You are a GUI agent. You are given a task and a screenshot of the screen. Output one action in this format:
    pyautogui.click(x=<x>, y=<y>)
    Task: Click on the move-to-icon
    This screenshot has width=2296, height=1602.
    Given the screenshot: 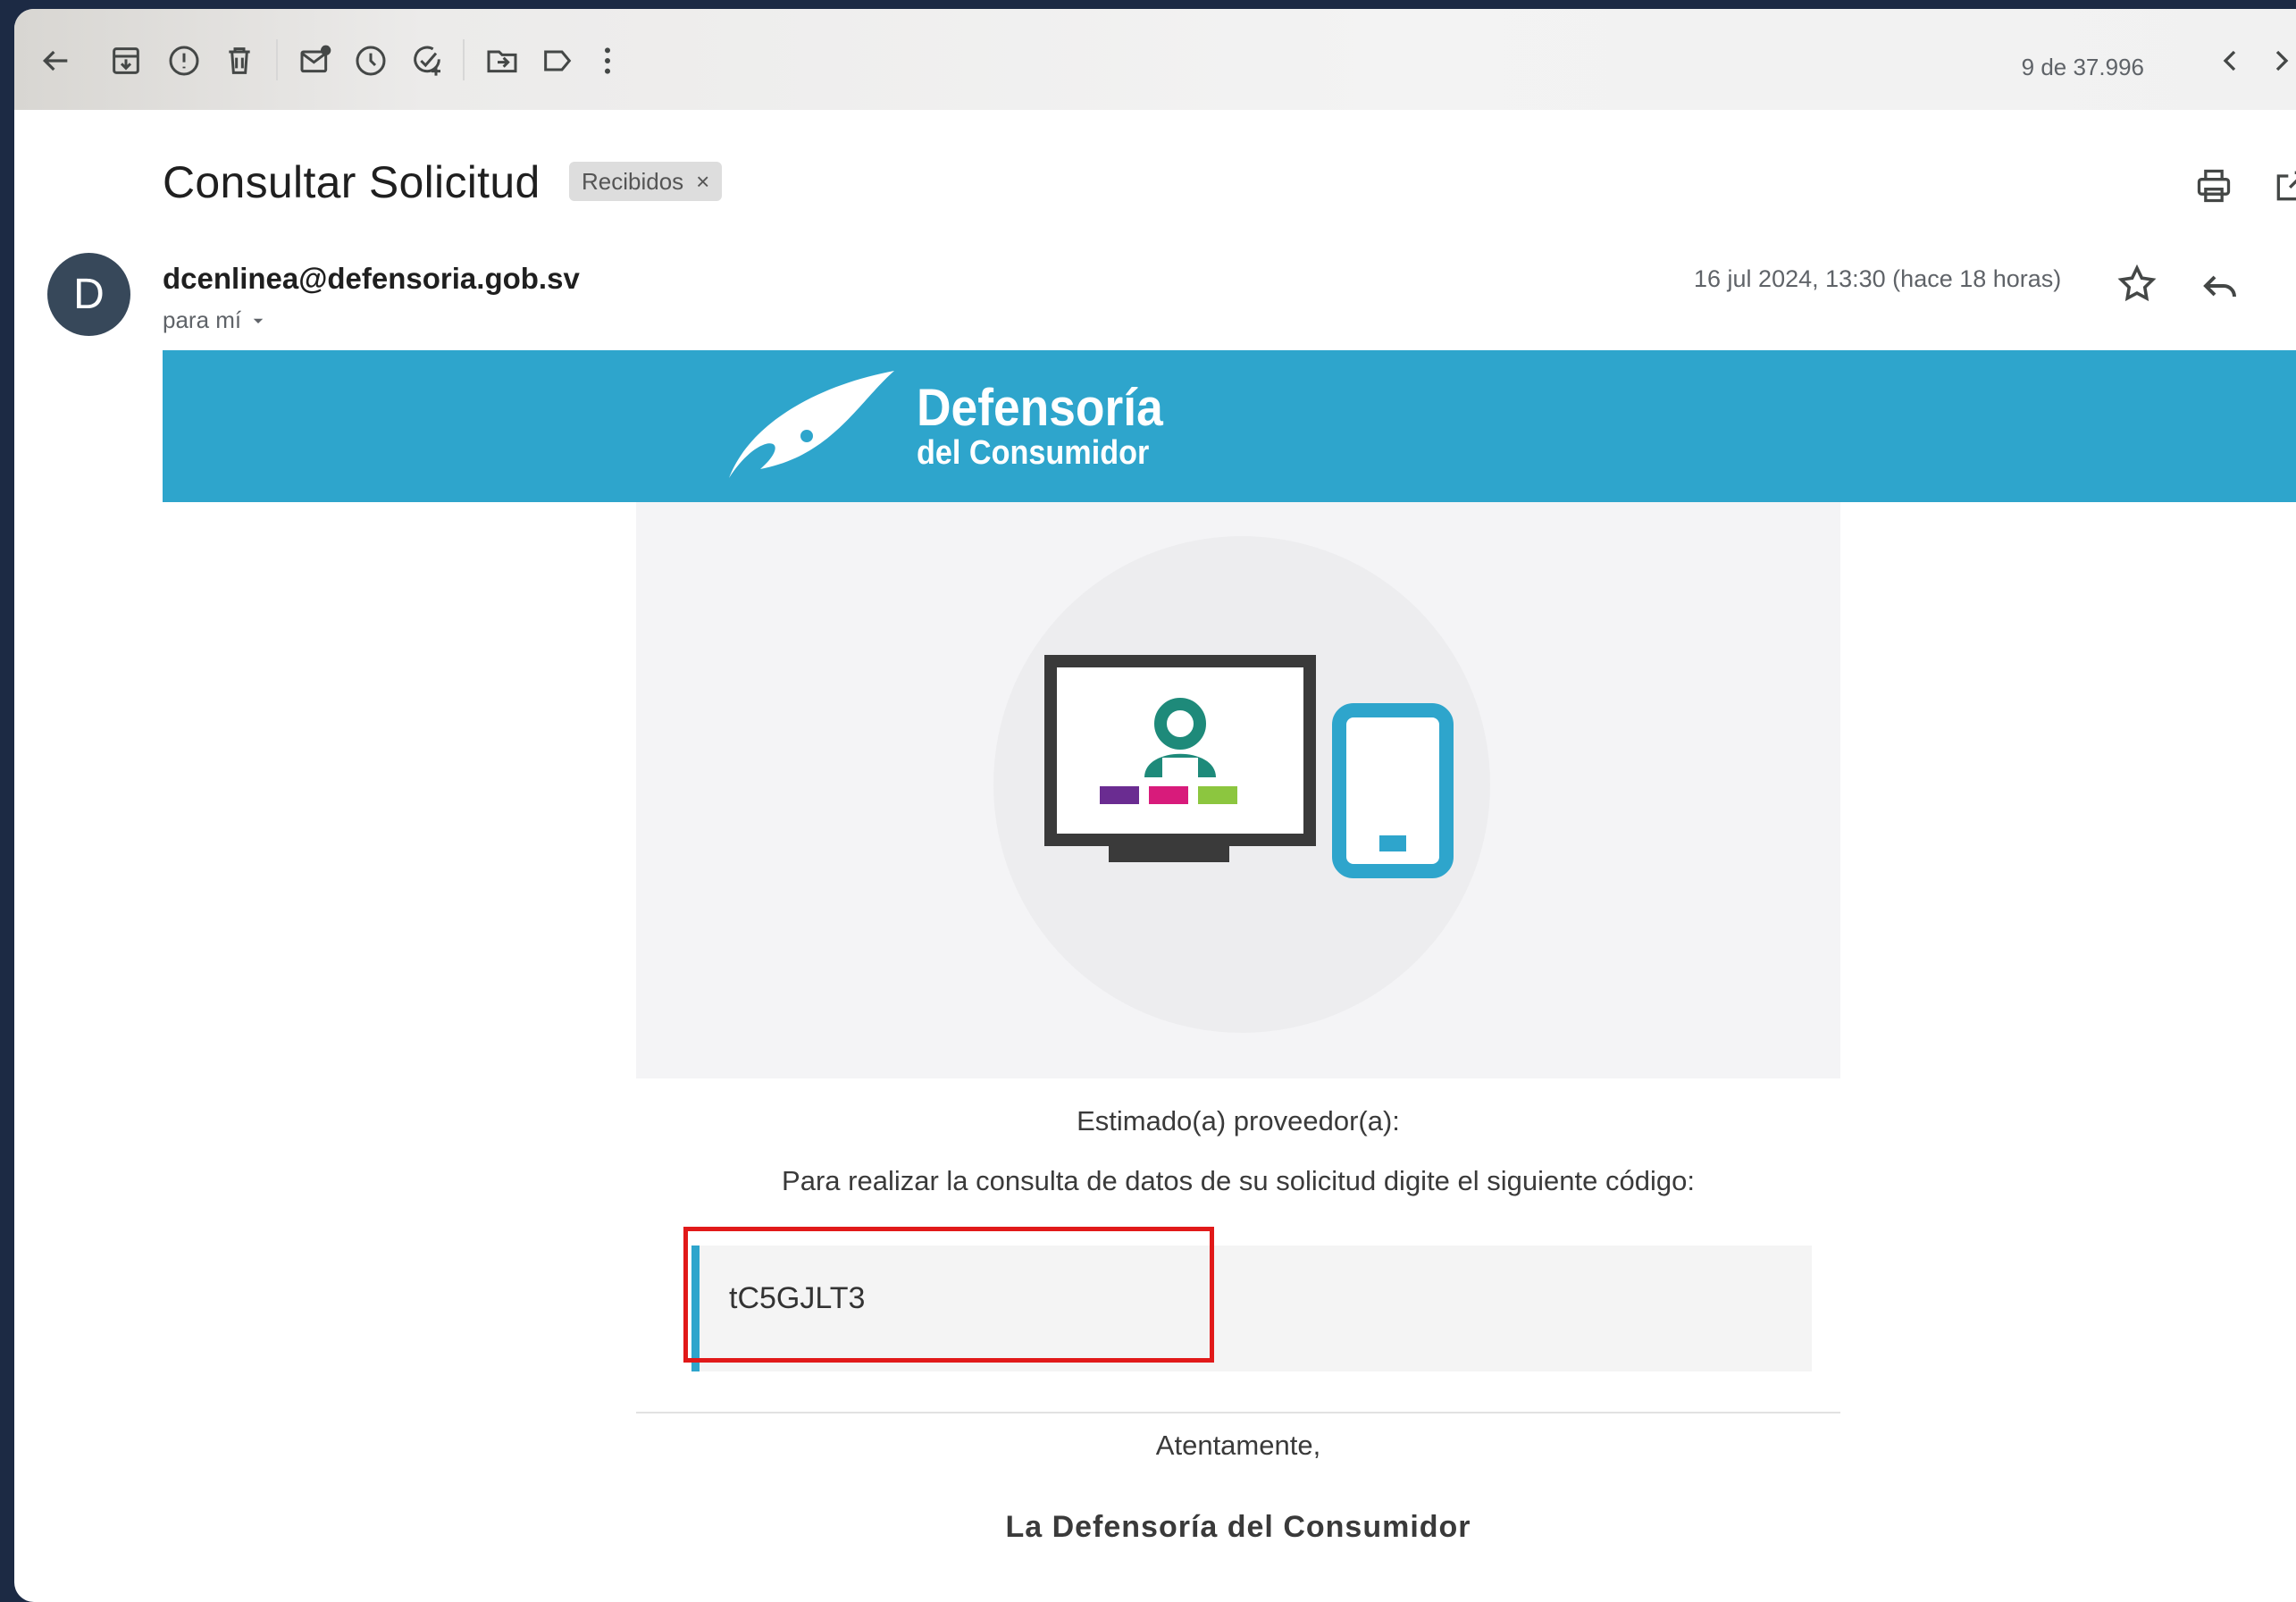 What is the action you would take?
    pyautogui.click(x=502, y=61)
    